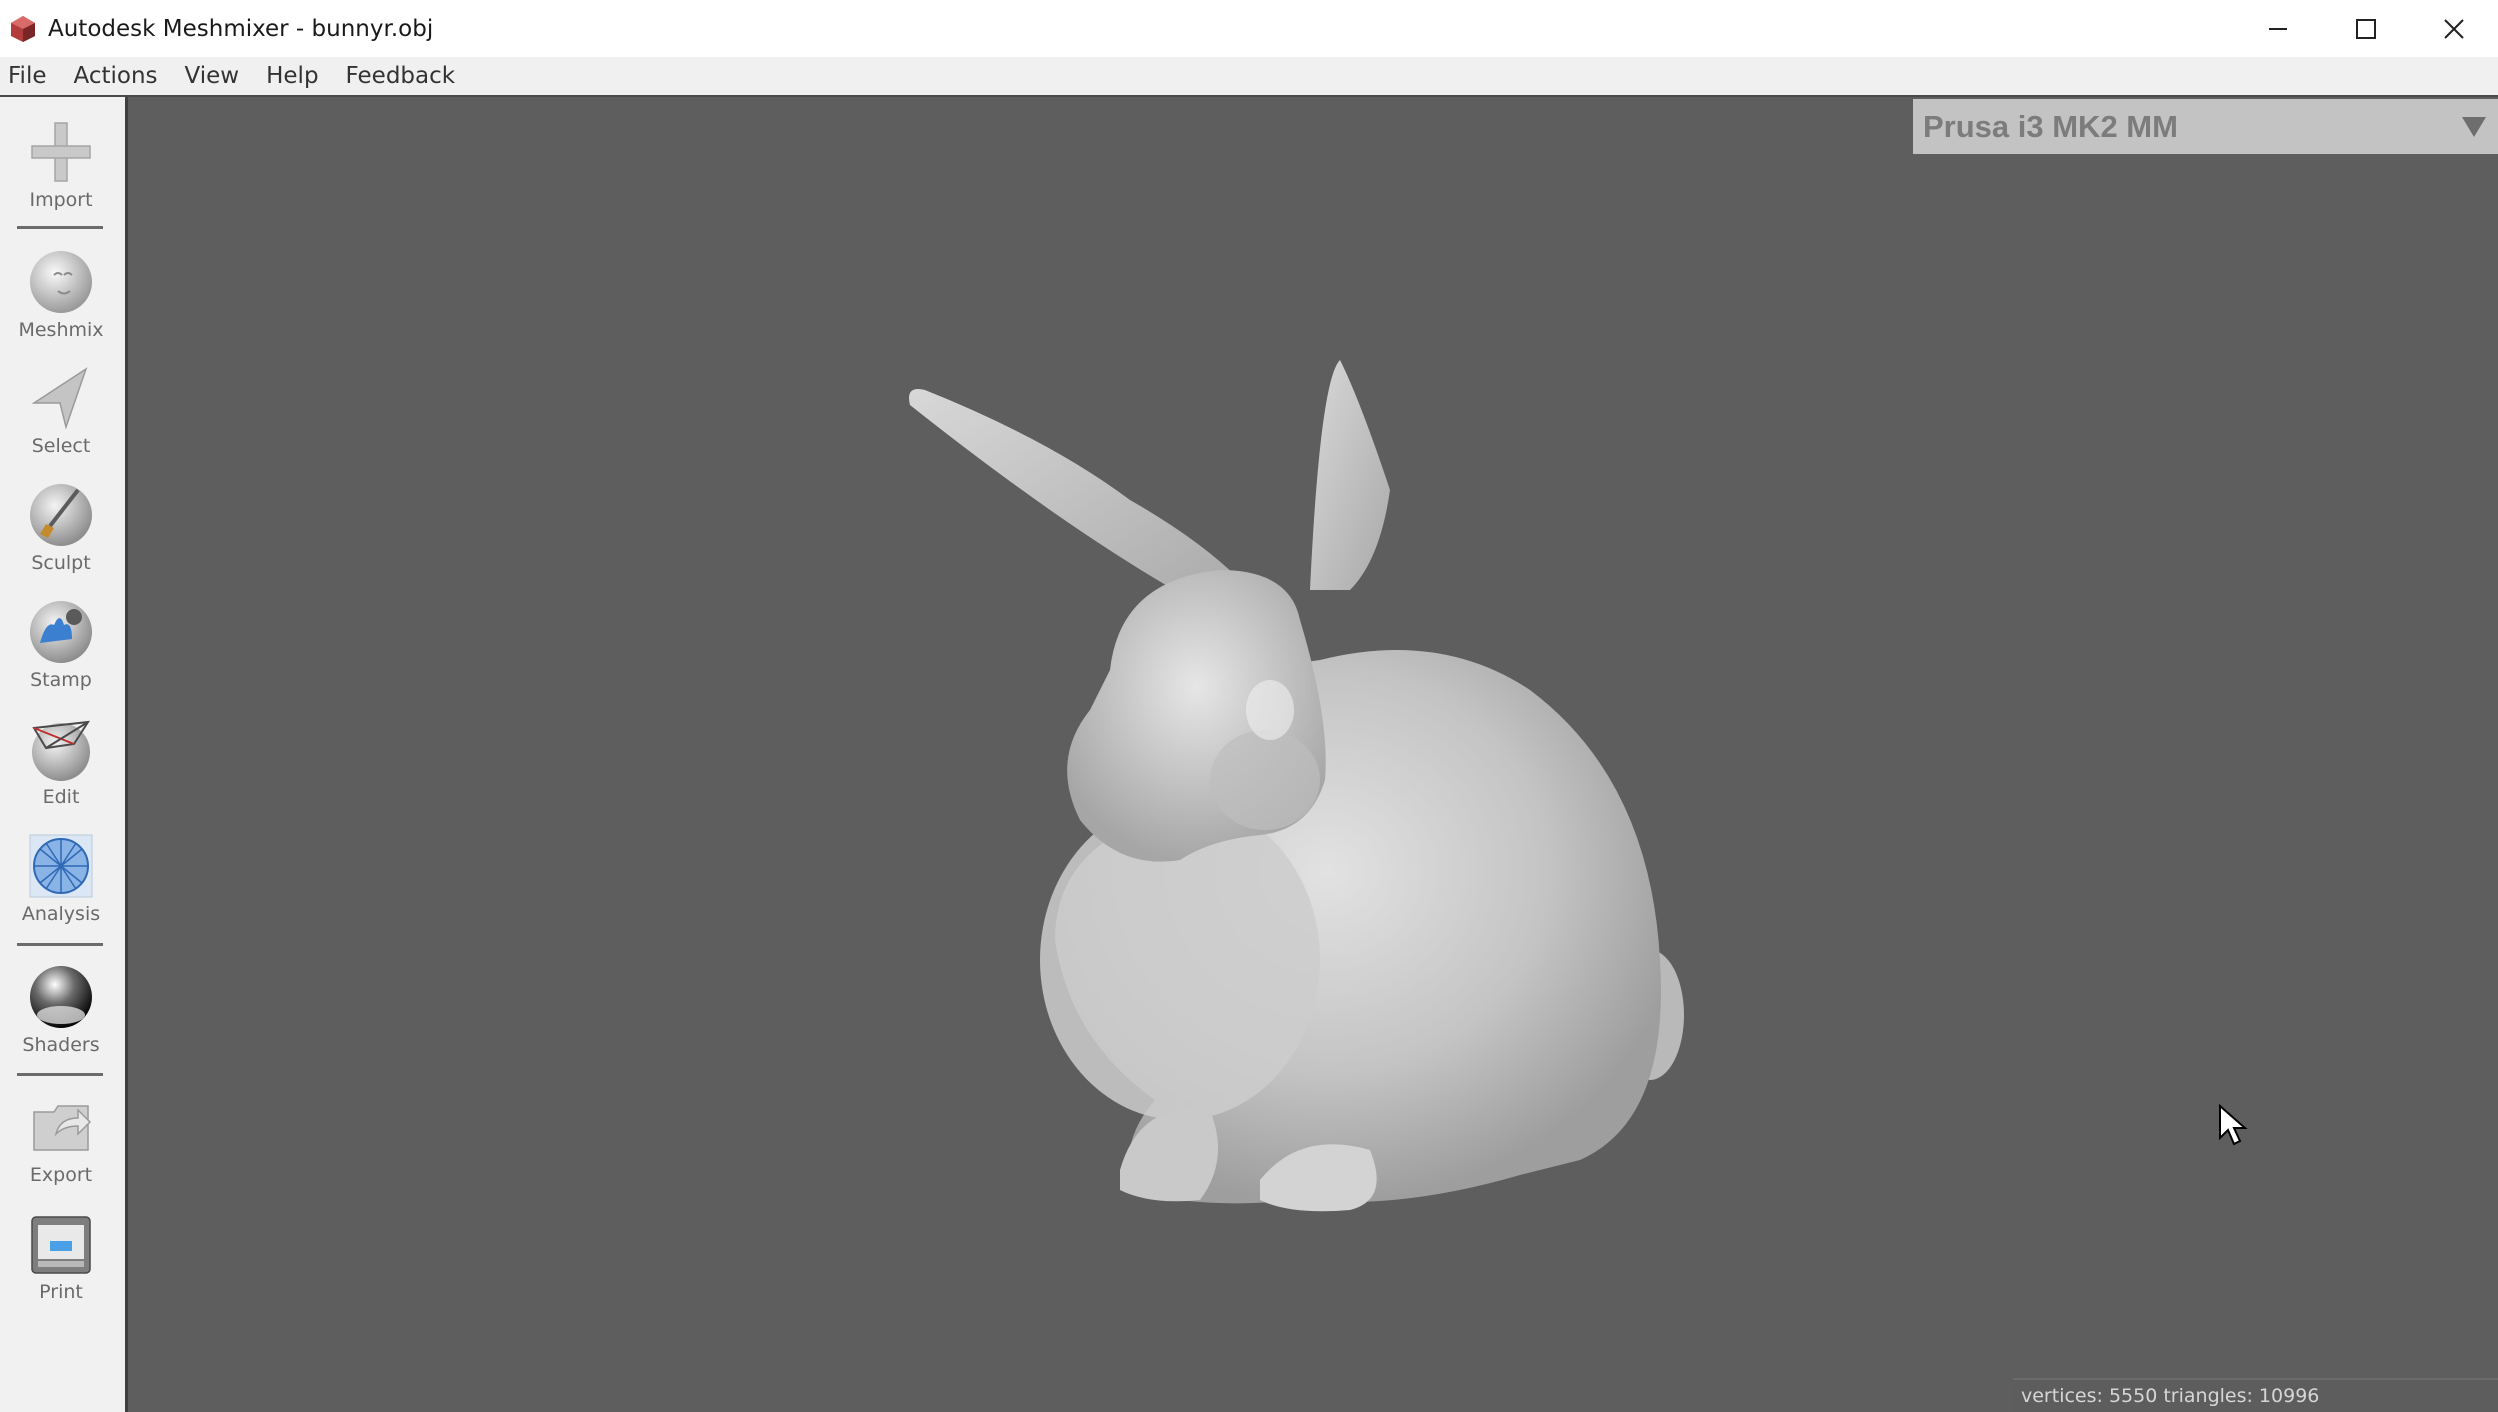  Describe the element at coordinates (61, 1245) in the screenshot. I see `print-icon` at that location.